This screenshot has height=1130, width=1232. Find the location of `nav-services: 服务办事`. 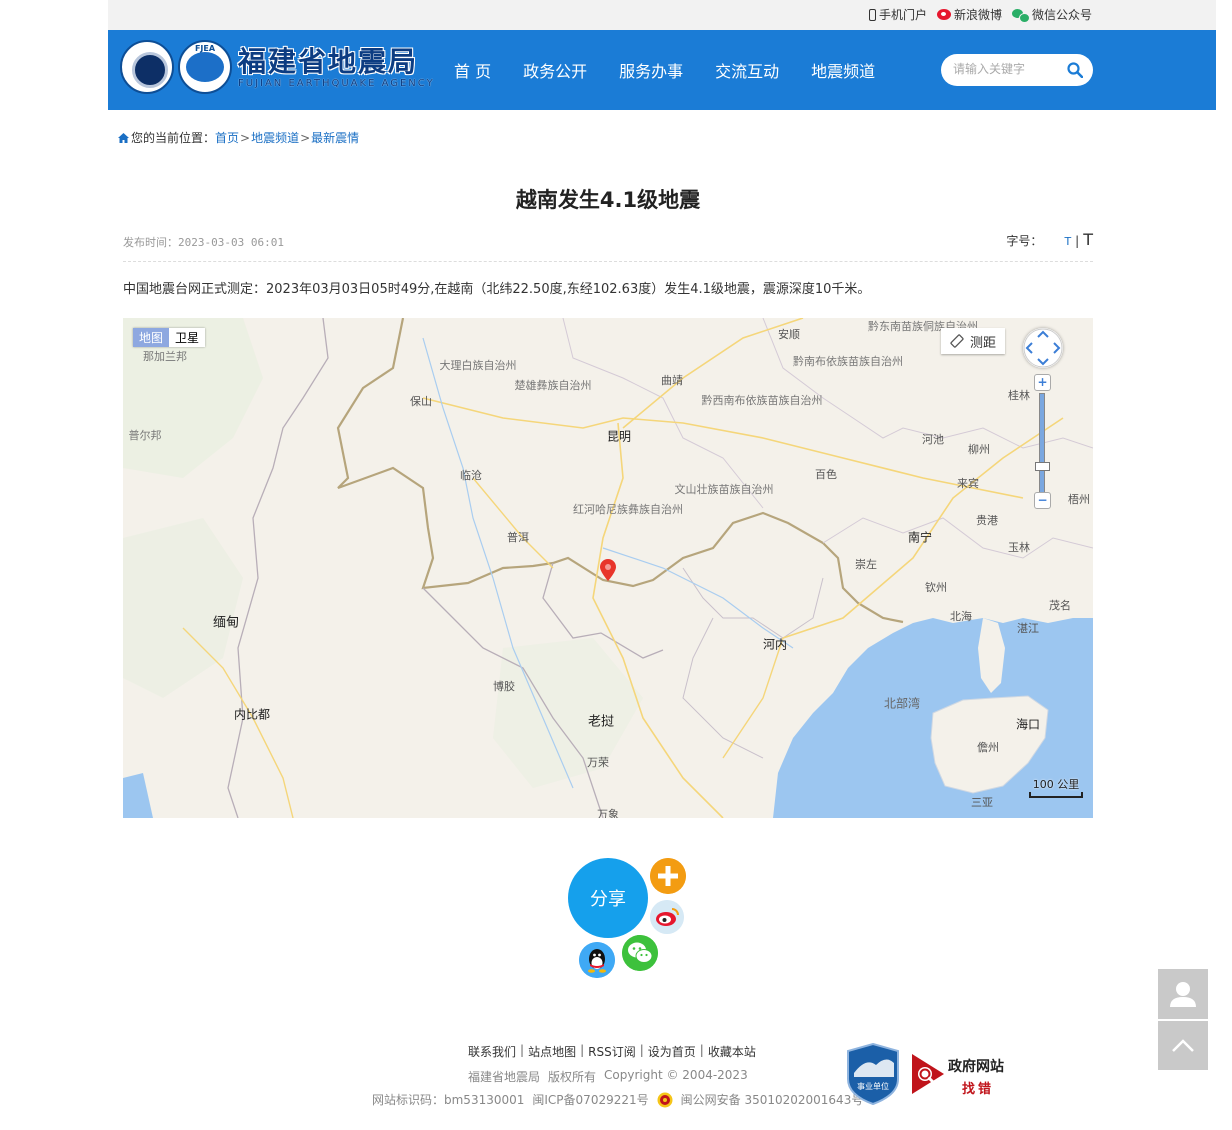

nav-services: 服务办事 is located at coordinates (651, 70).